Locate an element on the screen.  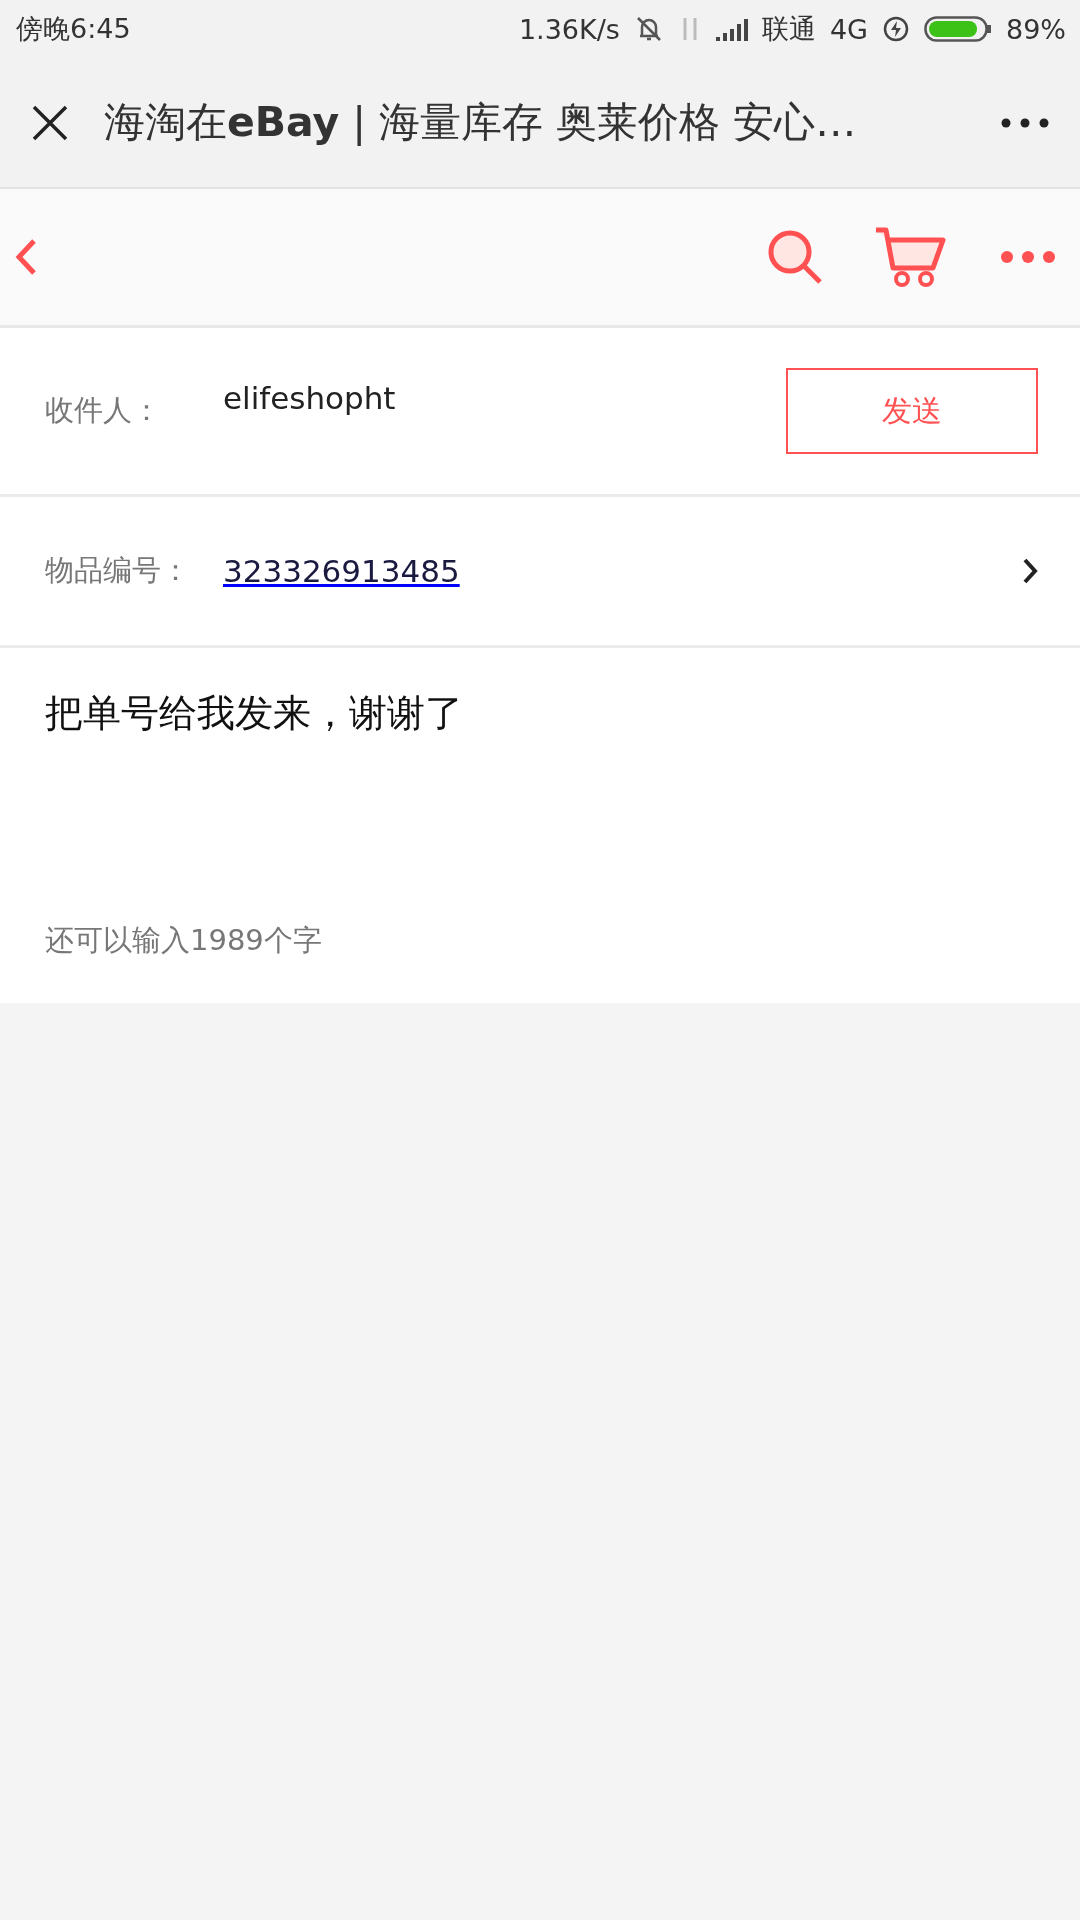
signal-icon is located at coordinates (730, 29).